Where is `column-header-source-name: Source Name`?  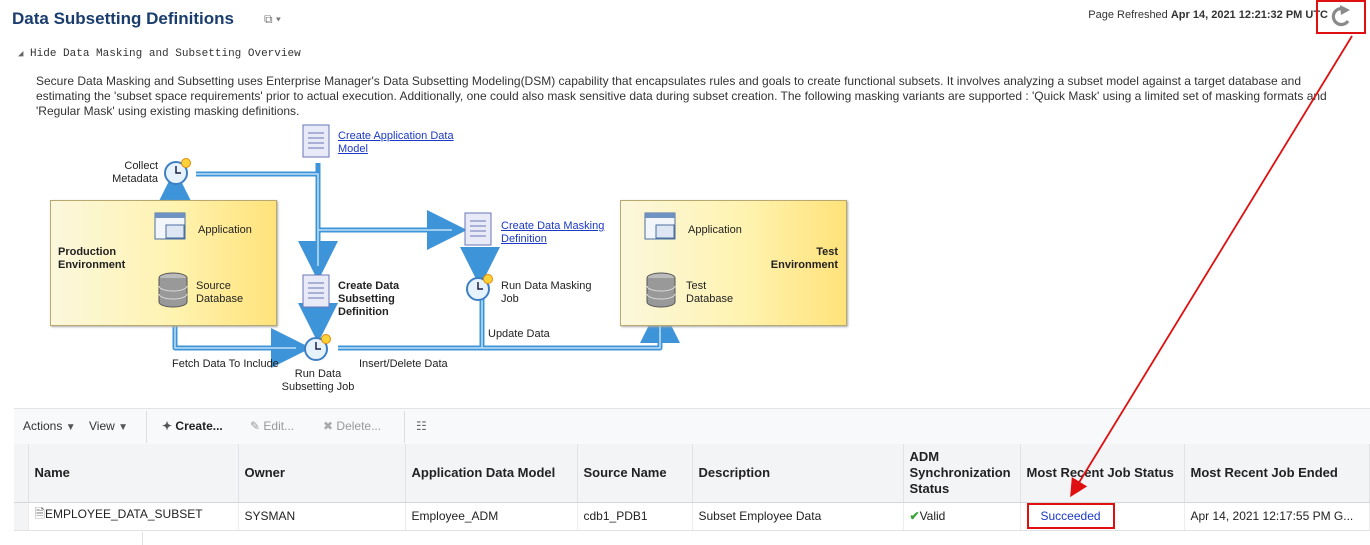 column-header-source-name: Source Name is located at coordinates (635, 473).